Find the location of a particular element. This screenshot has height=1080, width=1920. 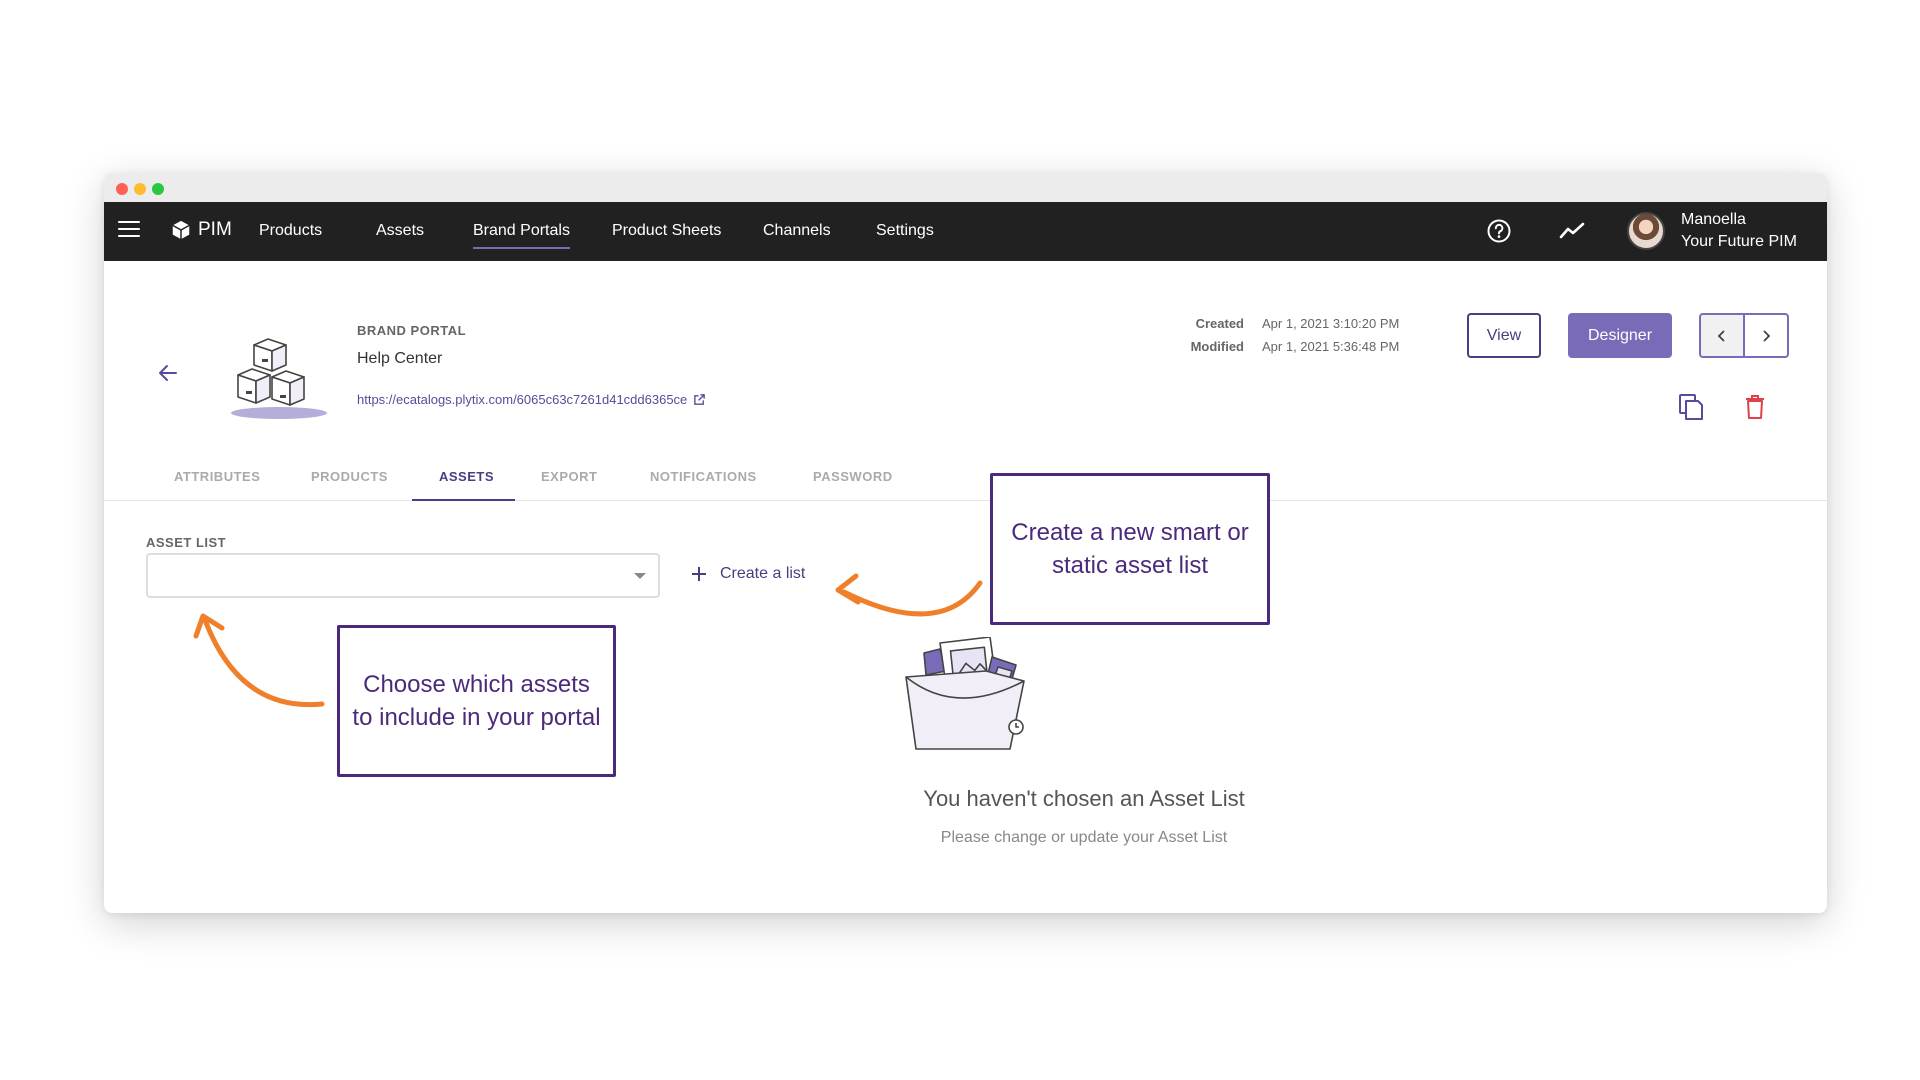

tab-attributes: ATTRIBUTES is located at coordinates (217, 476).